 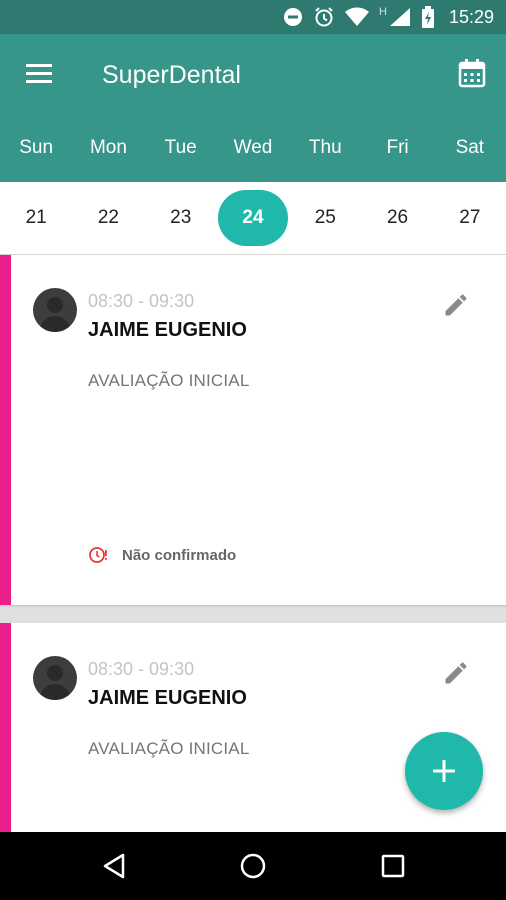 I want to click on add-appointment-button, so click(x=444, y=771).